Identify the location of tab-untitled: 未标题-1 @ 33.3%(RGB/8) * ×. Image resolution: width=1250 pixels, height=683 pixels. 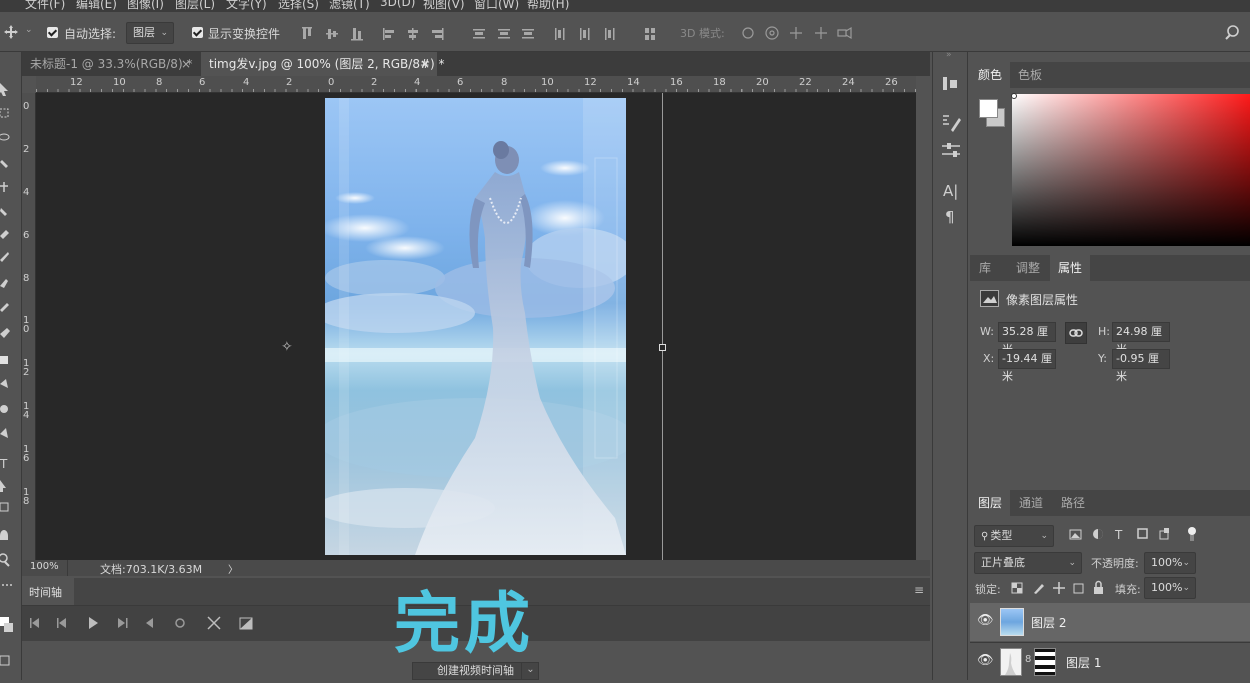
(109, 64).